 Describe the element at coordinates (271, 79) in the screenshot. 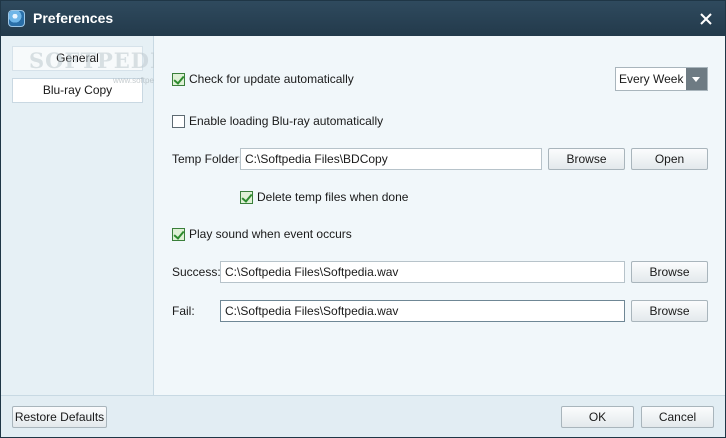

I see `check-update-label: Check for update automatically` at that location.